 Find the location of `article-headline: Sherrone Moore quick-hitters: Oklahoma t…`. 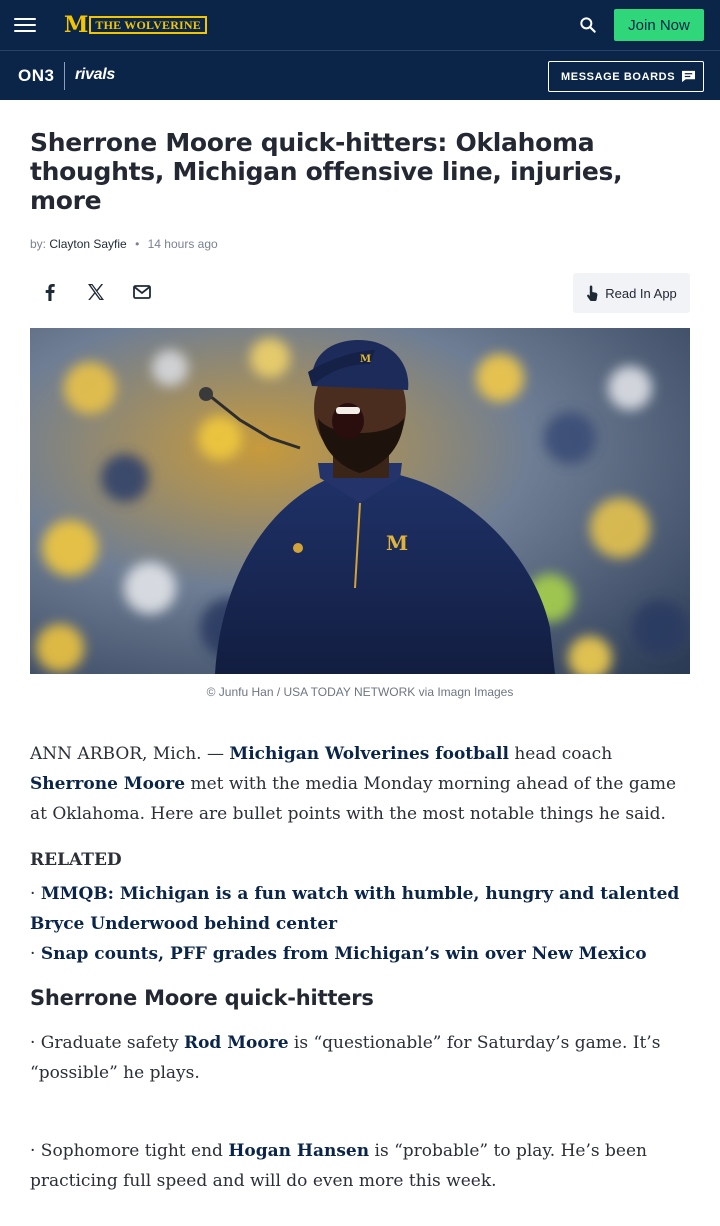

article-headline: Sherrone Moore quick-hitters: Oklahoma t… is located at coordinates (326, 171).